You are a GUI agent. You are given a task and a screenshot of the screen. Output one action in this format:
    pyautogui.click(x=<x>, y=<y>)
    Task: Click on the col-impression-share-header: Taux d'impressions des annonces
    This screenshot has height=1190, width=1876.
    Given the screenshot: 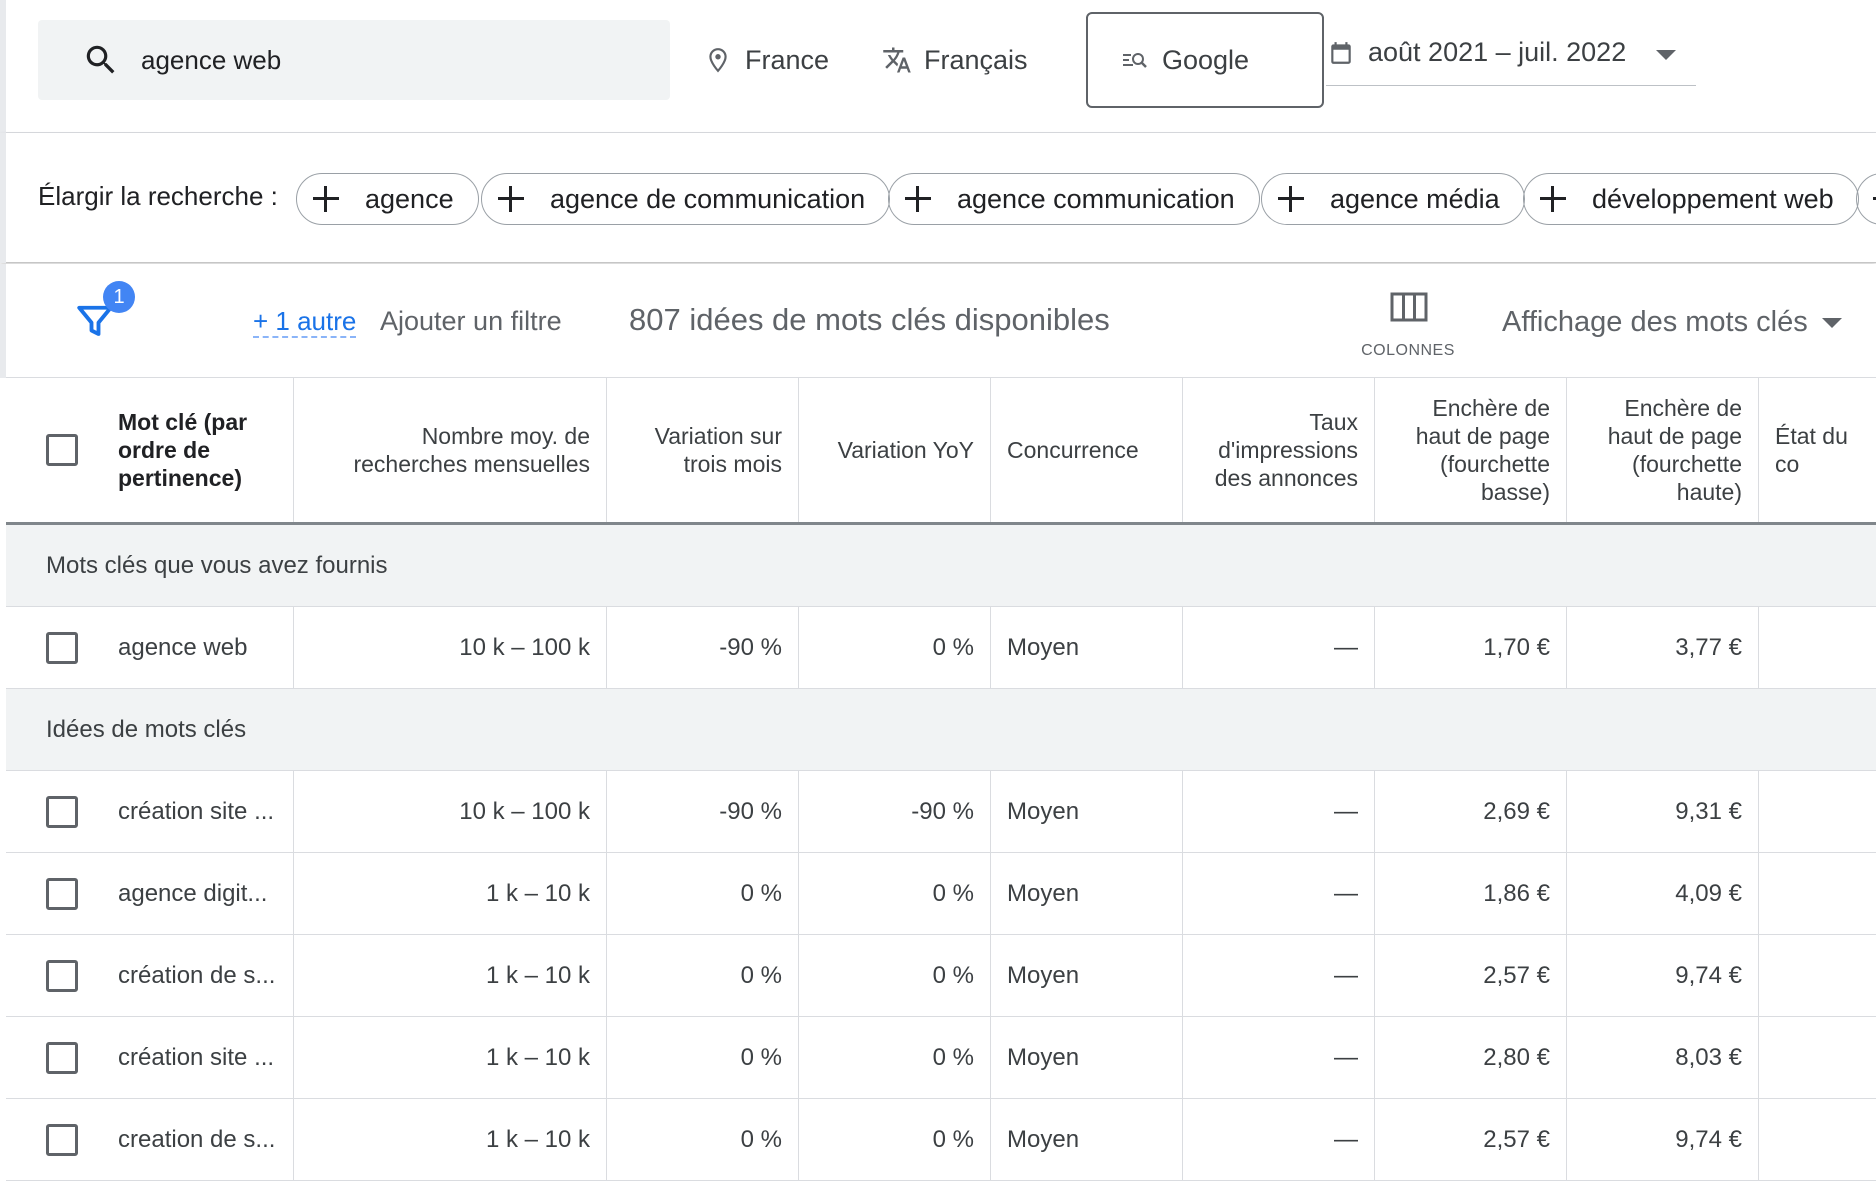 What is the action you would take?
    pyautogui.click(x=1279, y=450)
    